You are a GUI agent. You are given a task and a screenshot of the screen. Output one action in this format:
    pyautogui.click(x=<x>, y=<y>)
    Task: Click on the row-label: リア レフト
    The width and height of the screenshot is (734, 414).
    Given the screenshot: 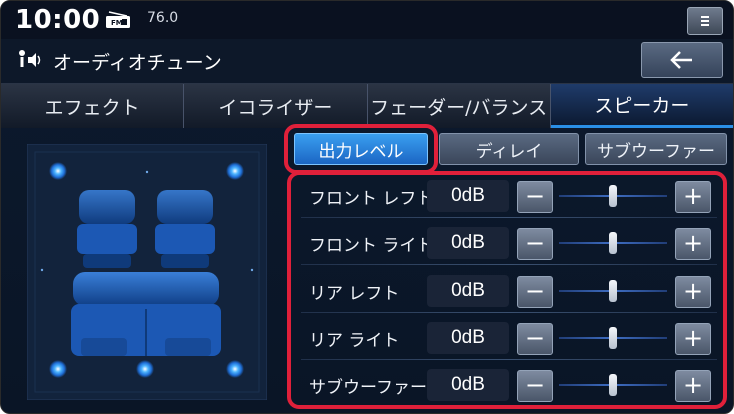 What is the action you would take?
    pyautogui.click(x=354, y=294)
    